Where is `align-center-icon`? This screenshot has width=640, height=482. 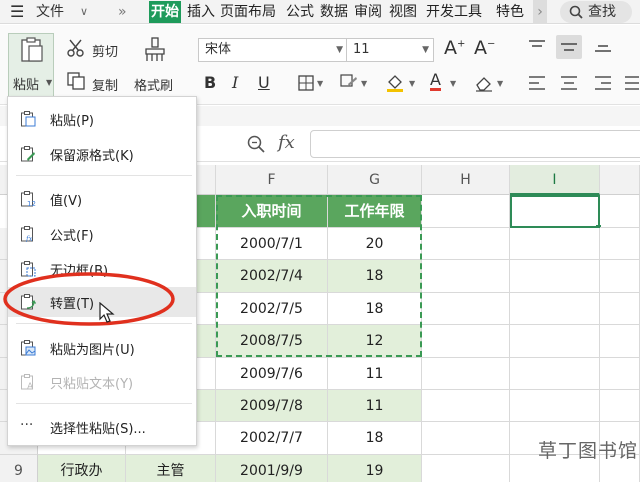 align-center-icon is located at coordinates (569, 83).